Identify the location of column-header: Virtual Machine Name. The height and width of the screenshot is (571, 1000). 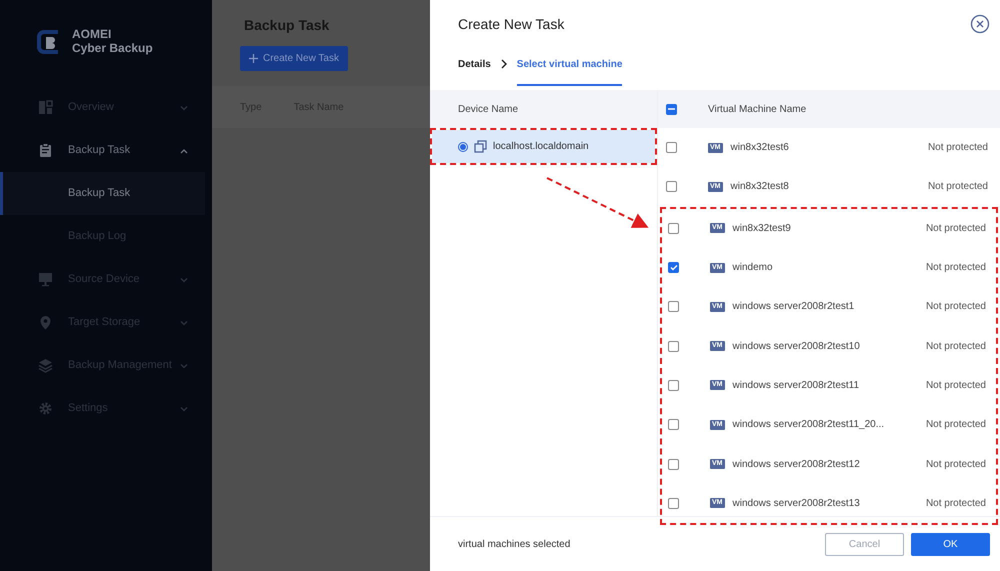
(757, 109).